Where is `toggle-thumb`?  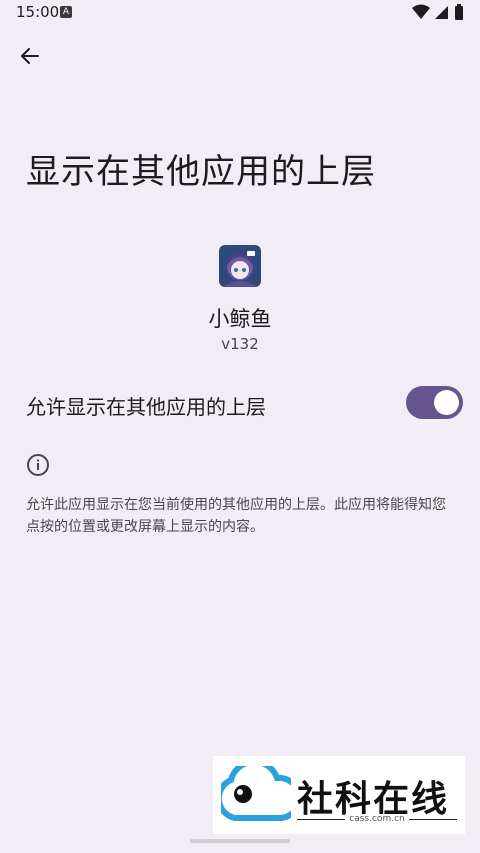
toggle-thumb is located at coordinates (446, 402).